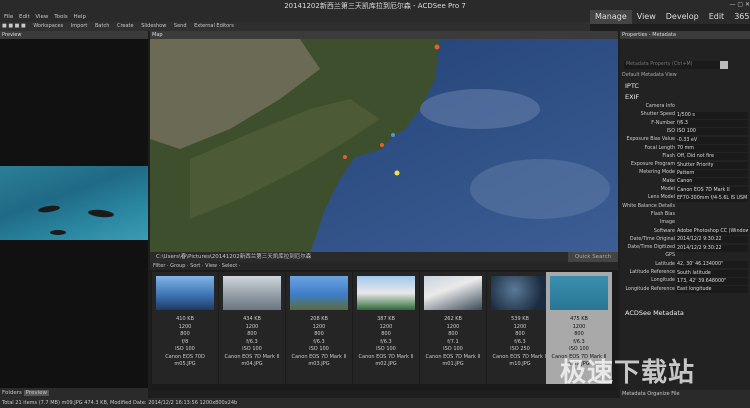 The image size is (750, 408). I want to click on mode-view: View, so click(646, 17).